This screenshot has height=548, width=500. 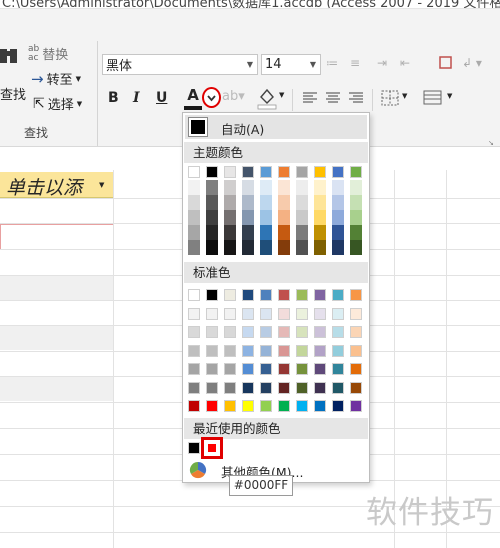 I want to click on align-left-icon, so click(x=310, y=98).